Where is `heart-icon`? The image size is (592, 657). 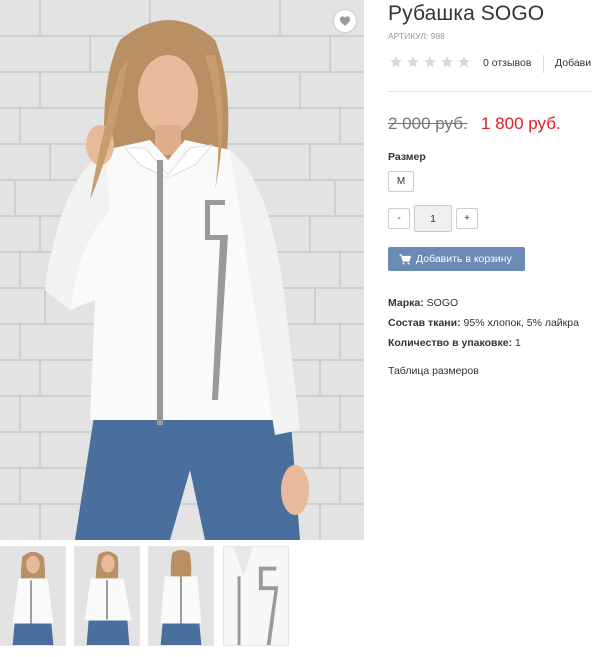
heart-icon is located at coordinates (345, 21).